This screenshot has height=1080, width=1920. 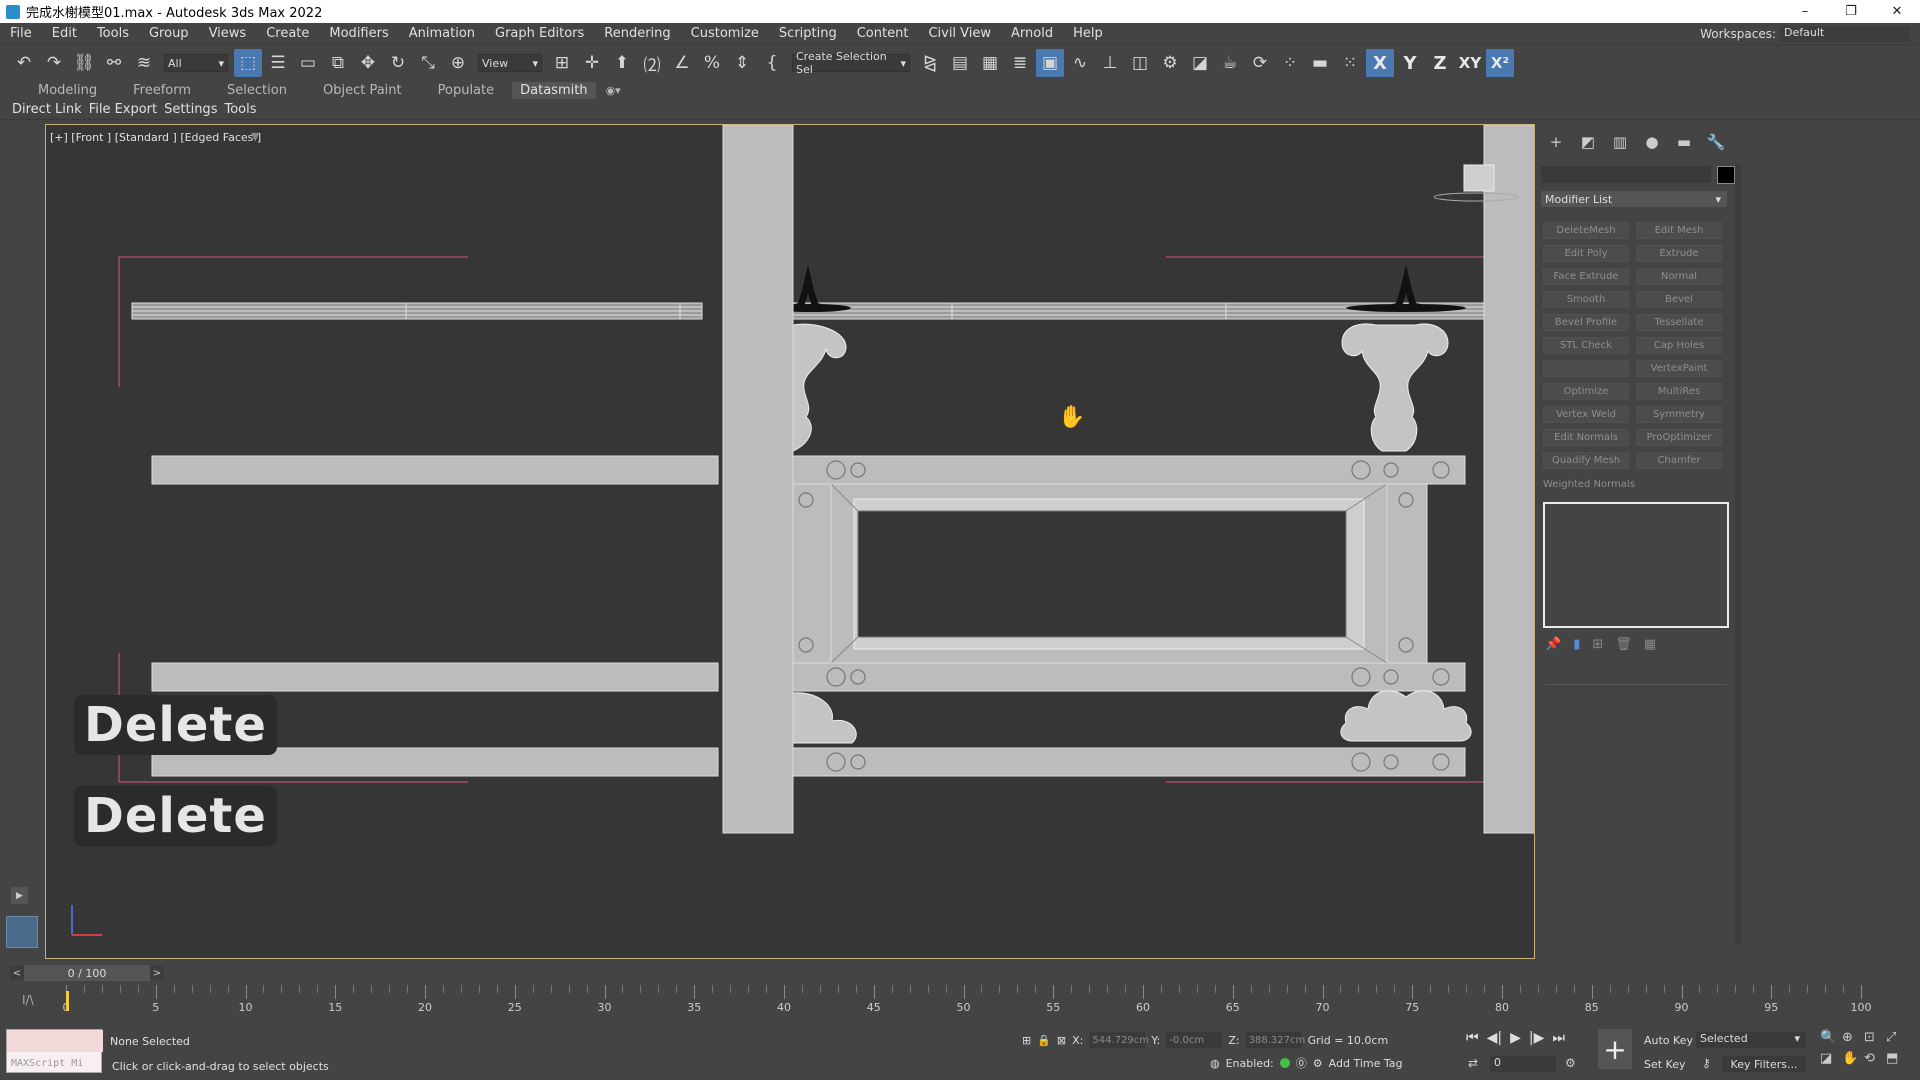 I want to click on select-object-icon: ⬚, so click(x=248, y=63).